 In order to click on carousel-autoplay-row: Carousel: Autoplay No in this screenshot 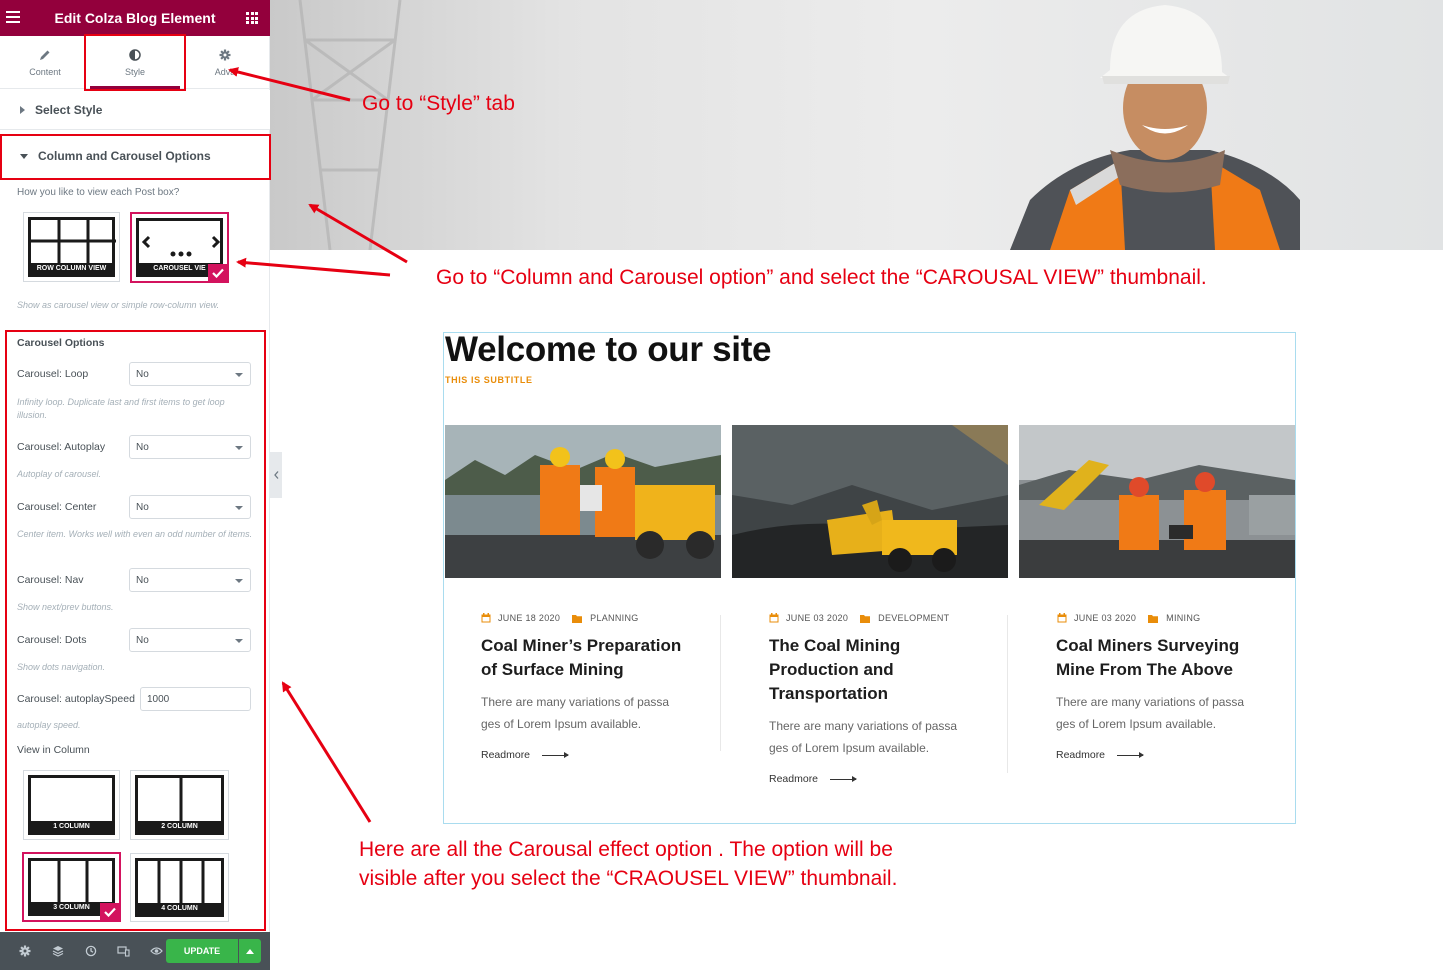, I will do `click(134, 447)`.